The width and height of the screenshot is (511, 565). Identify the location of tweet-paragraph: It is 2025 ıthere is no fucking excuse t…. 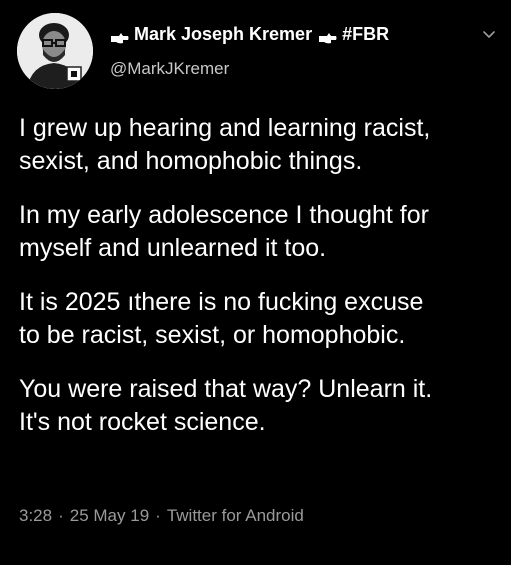
(221, 318).